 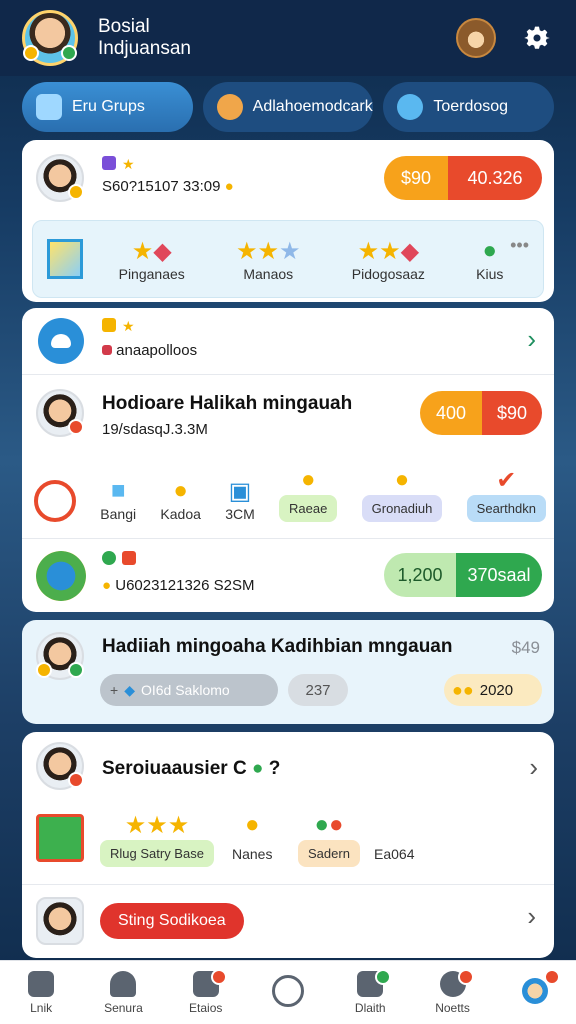 I want to click on chip-label: Sadern, so click(x=329, y=853).